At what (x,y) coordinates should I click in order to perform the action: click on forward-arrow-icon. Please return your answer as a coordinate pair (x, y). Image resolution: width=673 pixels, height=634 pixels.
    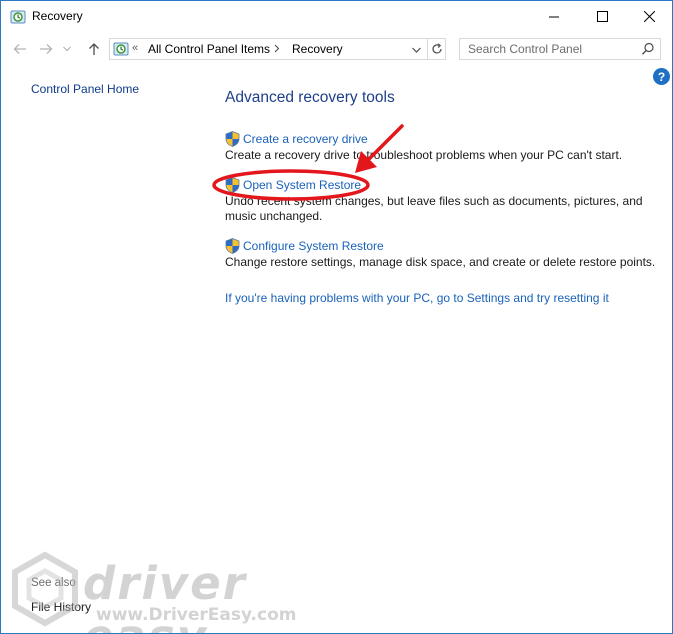
    Looking at the image, I should click on (46, 49).